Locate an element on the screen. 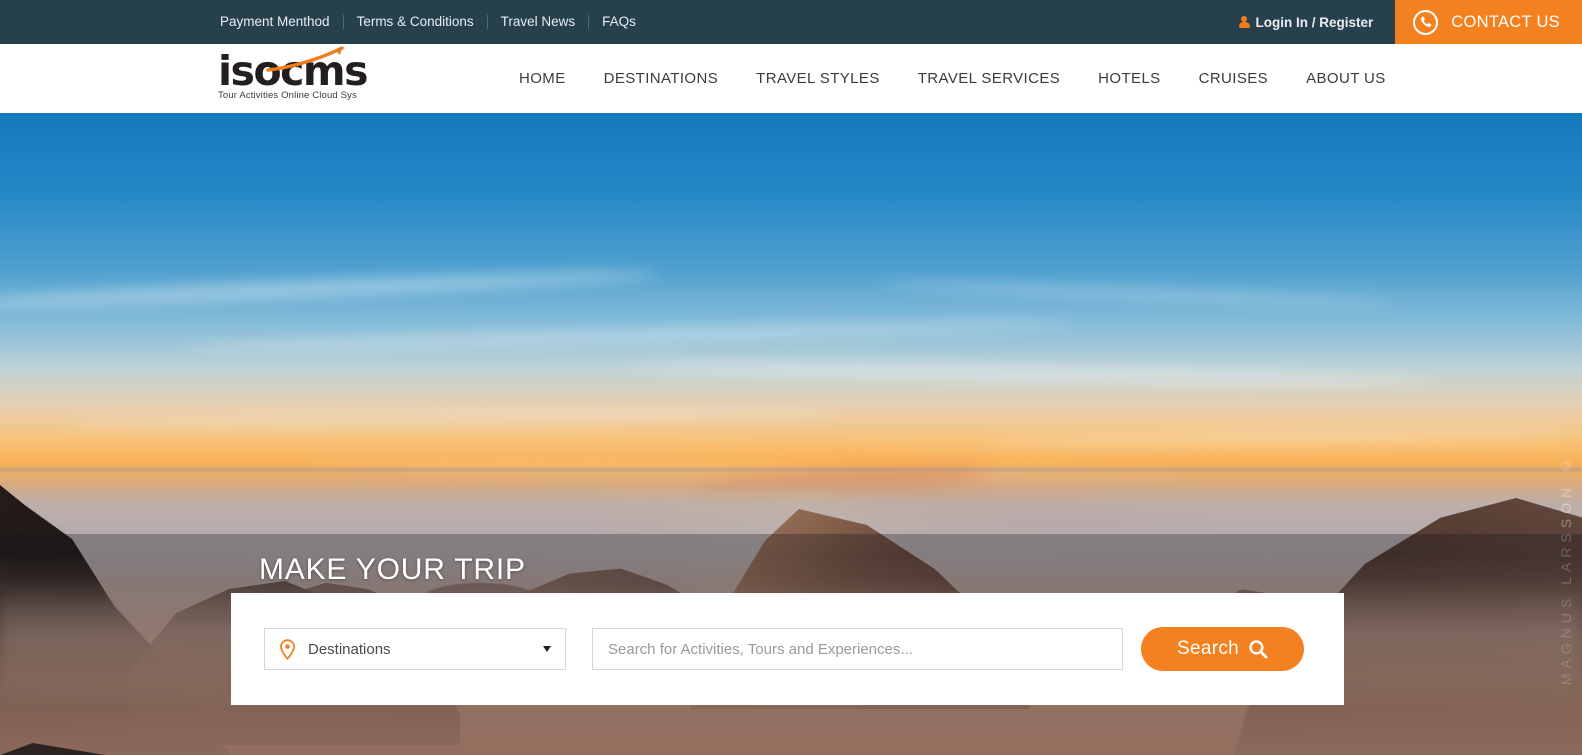 The image size is (1582, 755). nav-item-about-us: ABOUT US is located at coordinates (1346, 78).